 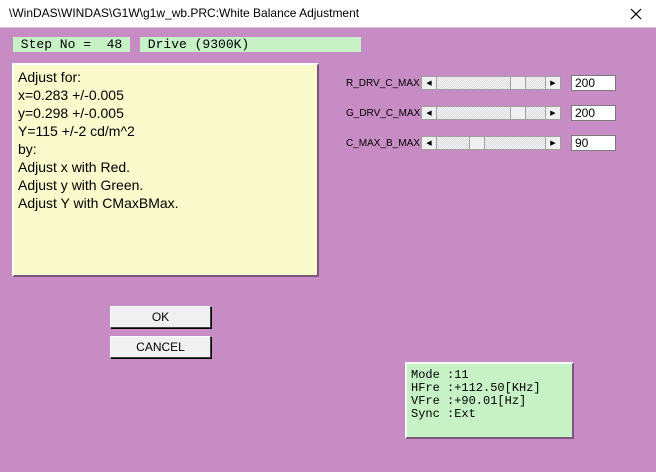 What do you see at coordinates (383, 143) in the screenshot?
I see `slider-label-c-max-b-max: C_MAX_B_MAX` at bounding box center [383, 143].